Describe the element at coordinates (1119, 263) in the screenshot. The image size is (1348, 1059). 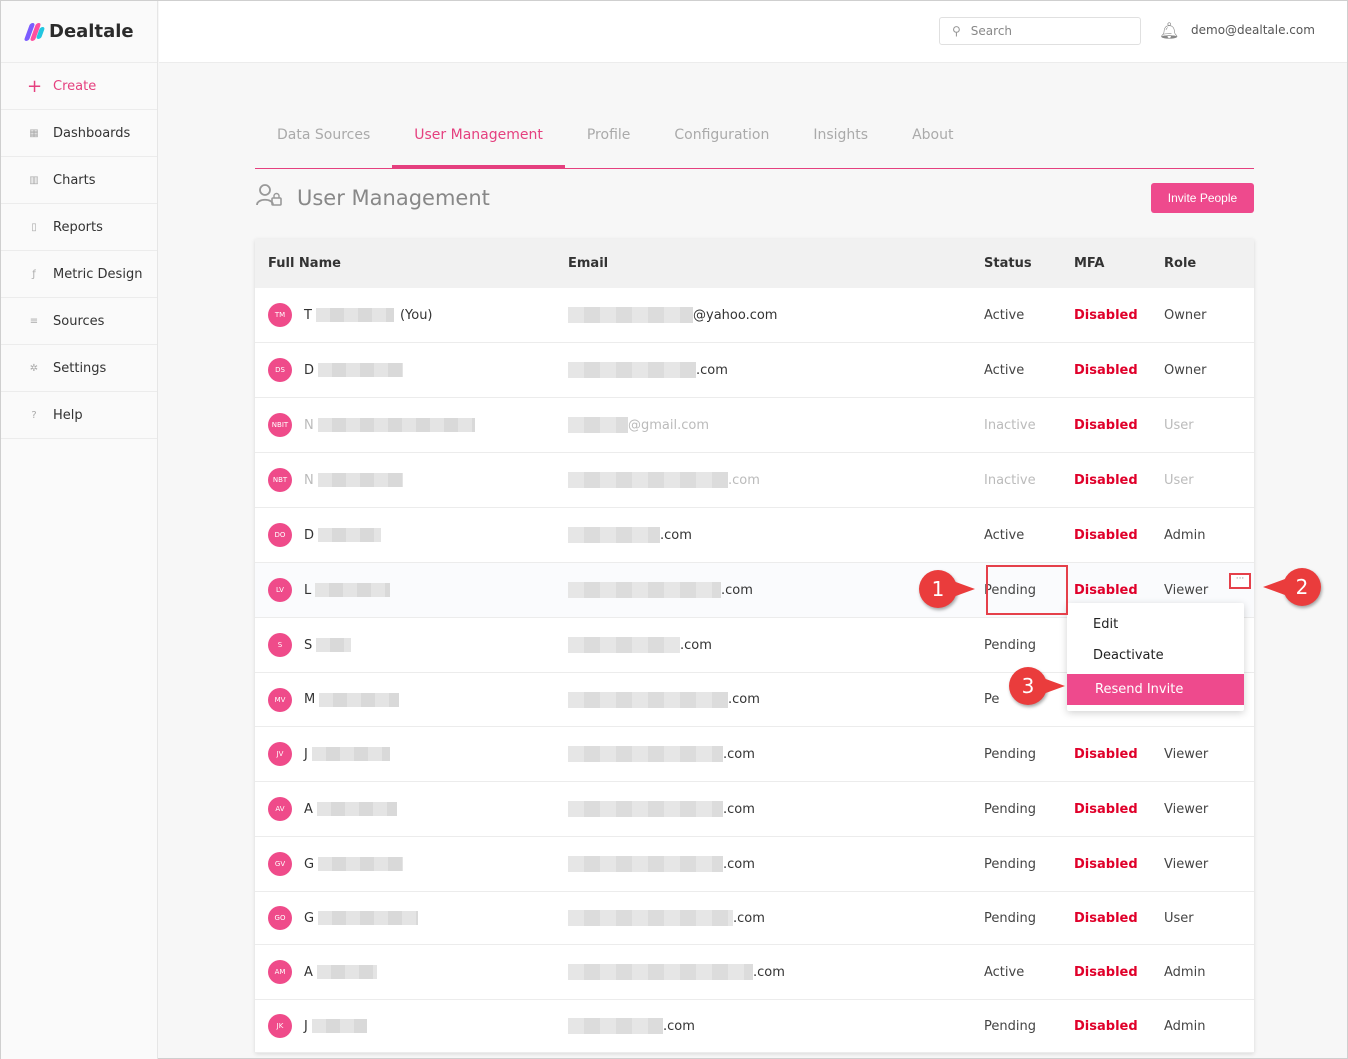
I see `header-mfa: MFA` at that location.